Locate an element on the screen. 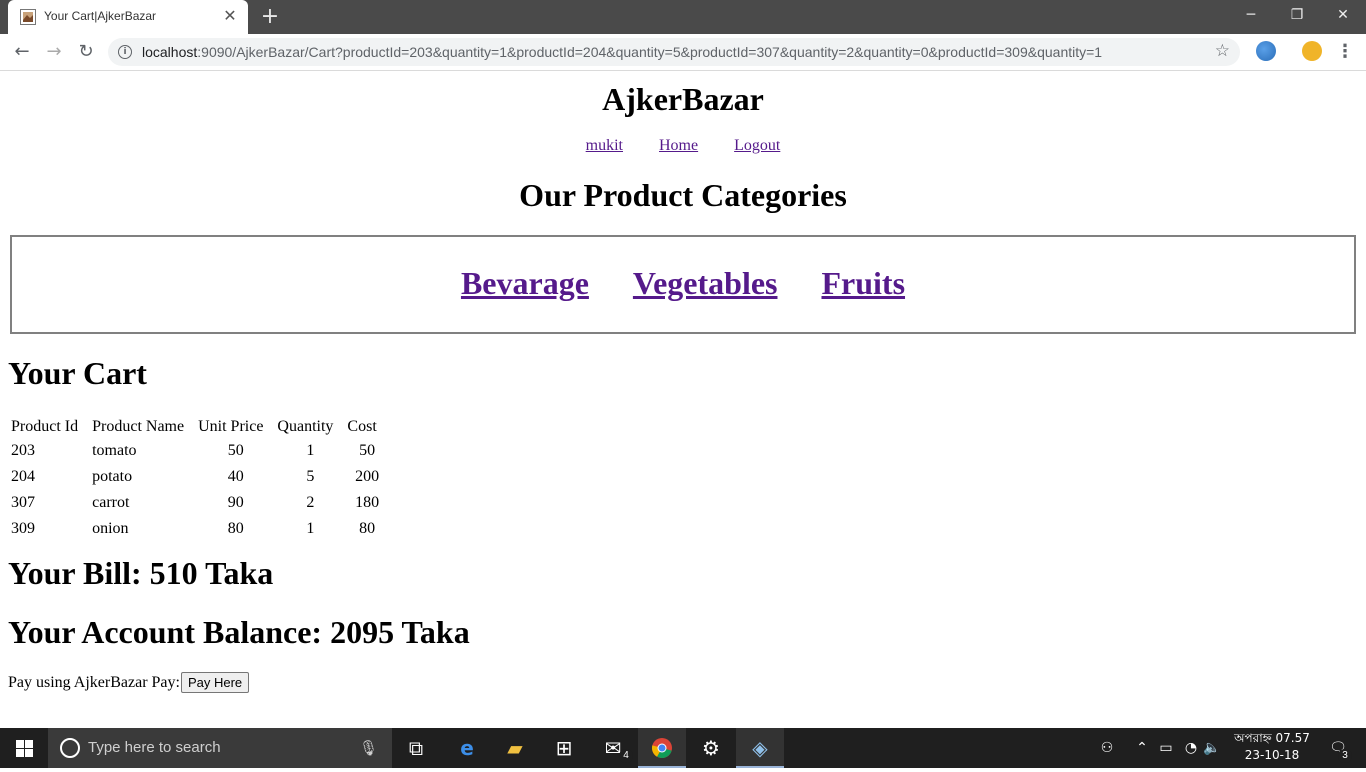 This screenshot has height=772, width=1366. file-explorer-icon: ▰ is located at coordinates (515, 748).